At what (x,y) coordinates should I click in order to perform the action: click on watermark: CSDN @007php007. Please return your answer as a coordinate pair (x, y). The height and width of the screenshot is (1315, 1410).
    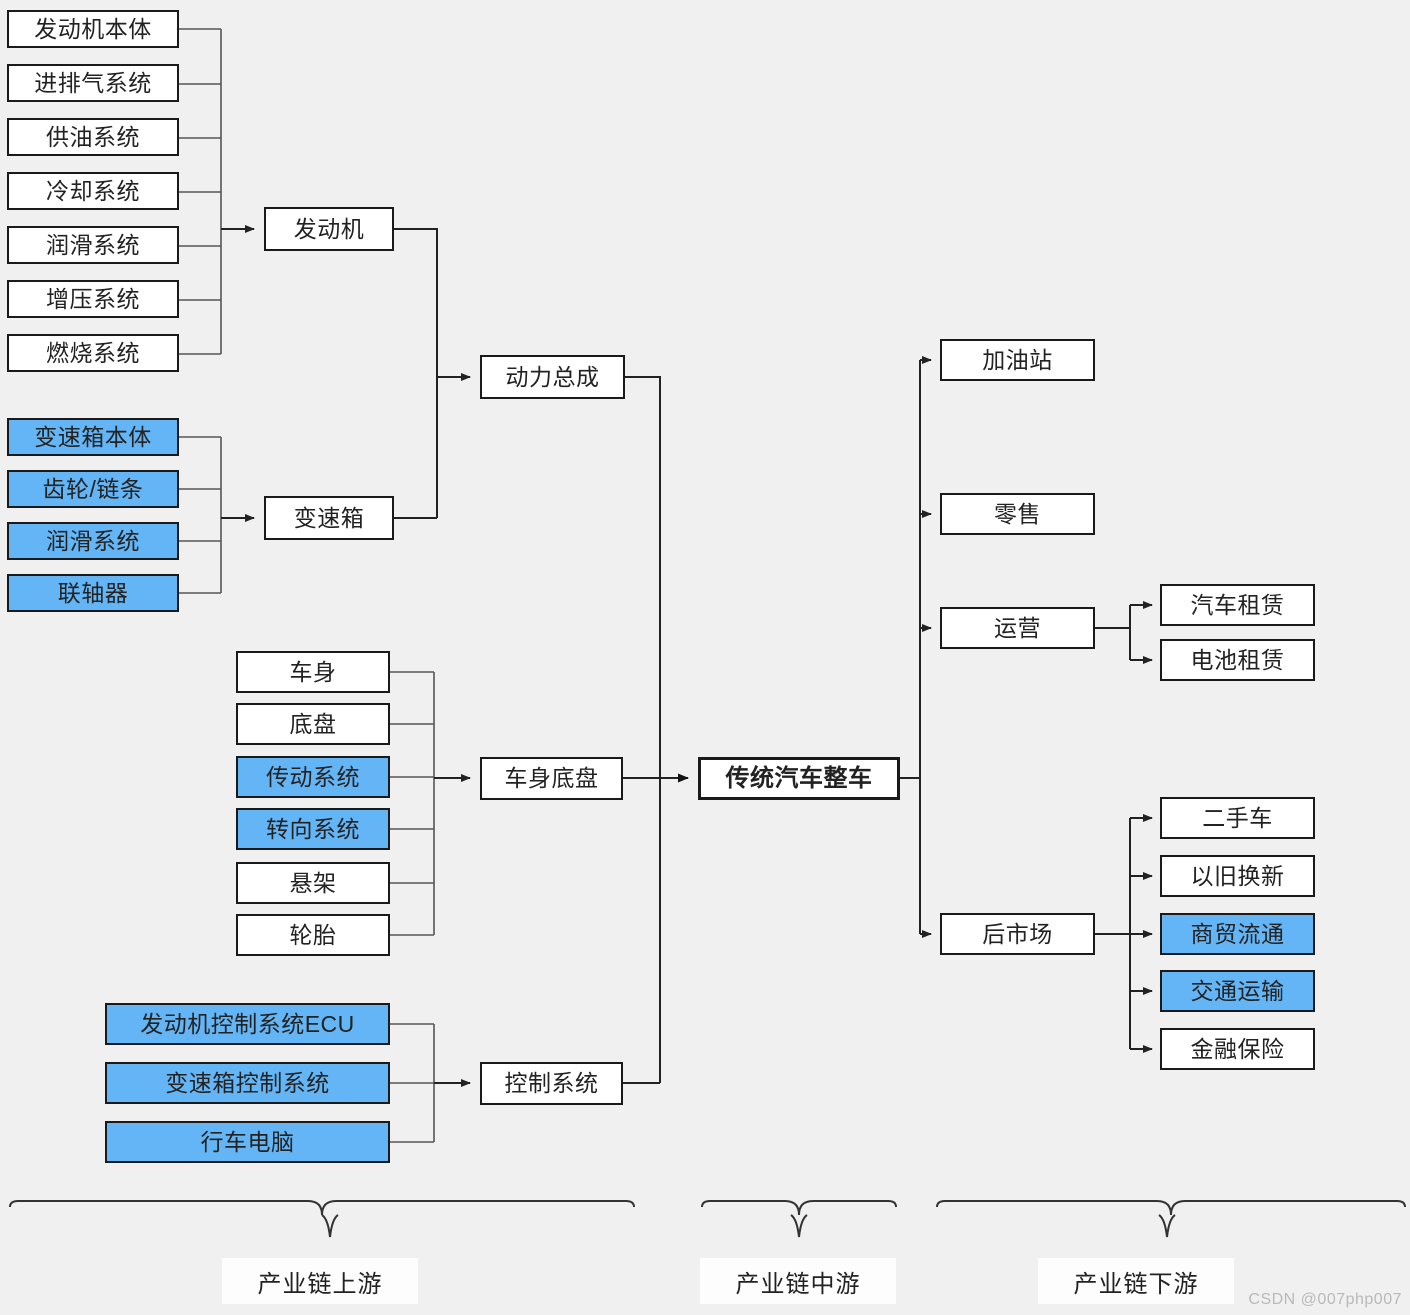
    Looking at the image, I should click on (1325, 1299).